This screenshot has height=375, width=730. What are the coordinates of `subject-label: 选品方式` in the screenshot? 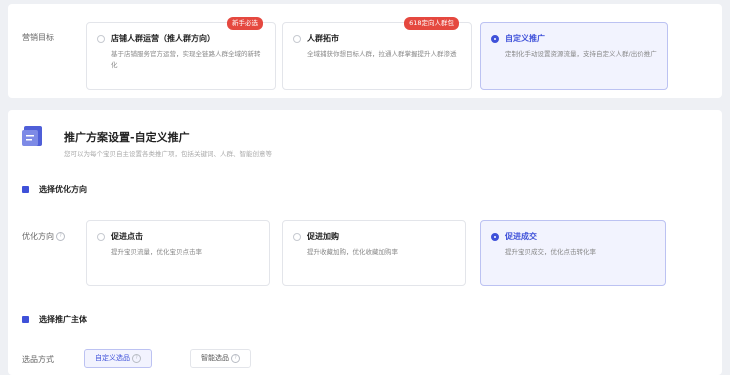 It's located at (38, 359).